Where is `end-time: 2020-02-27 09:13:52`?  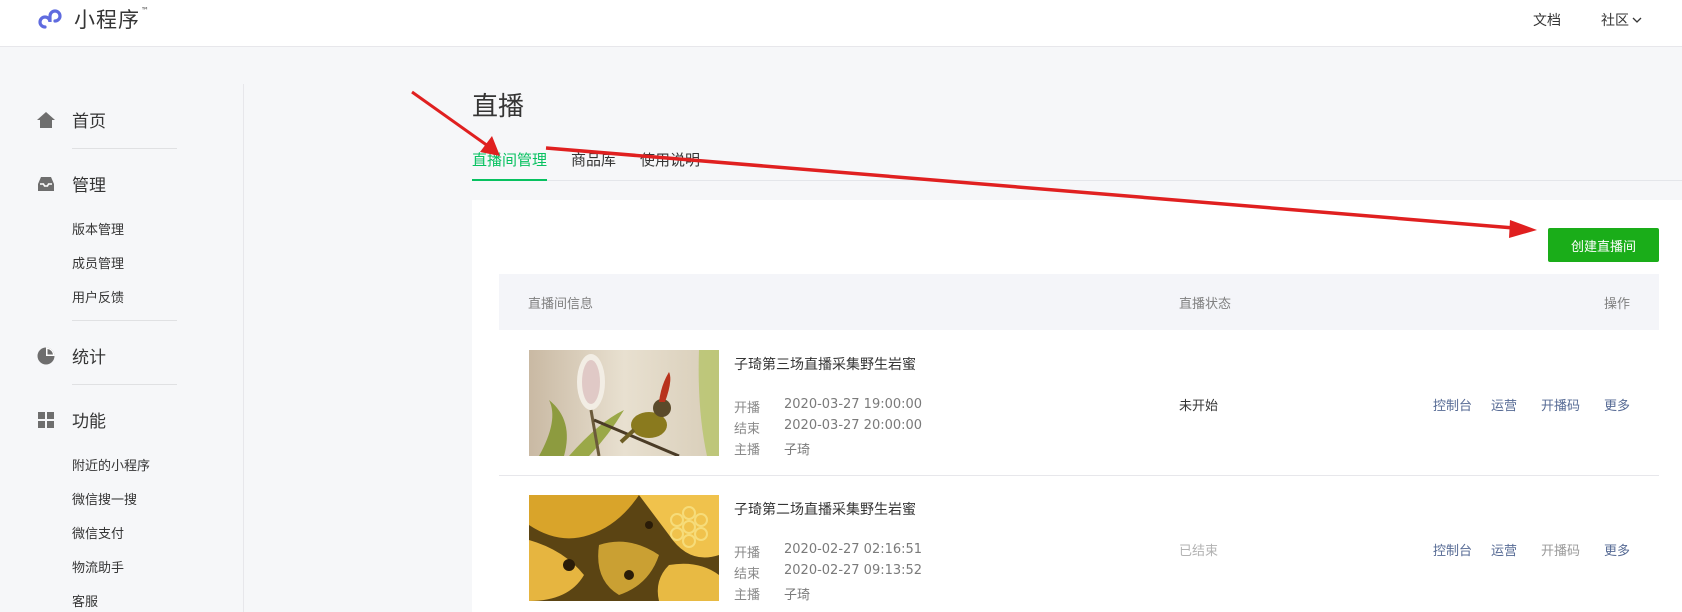
end-time: 2020-02-27 09:13:52 is located at coordinates (853, 570).